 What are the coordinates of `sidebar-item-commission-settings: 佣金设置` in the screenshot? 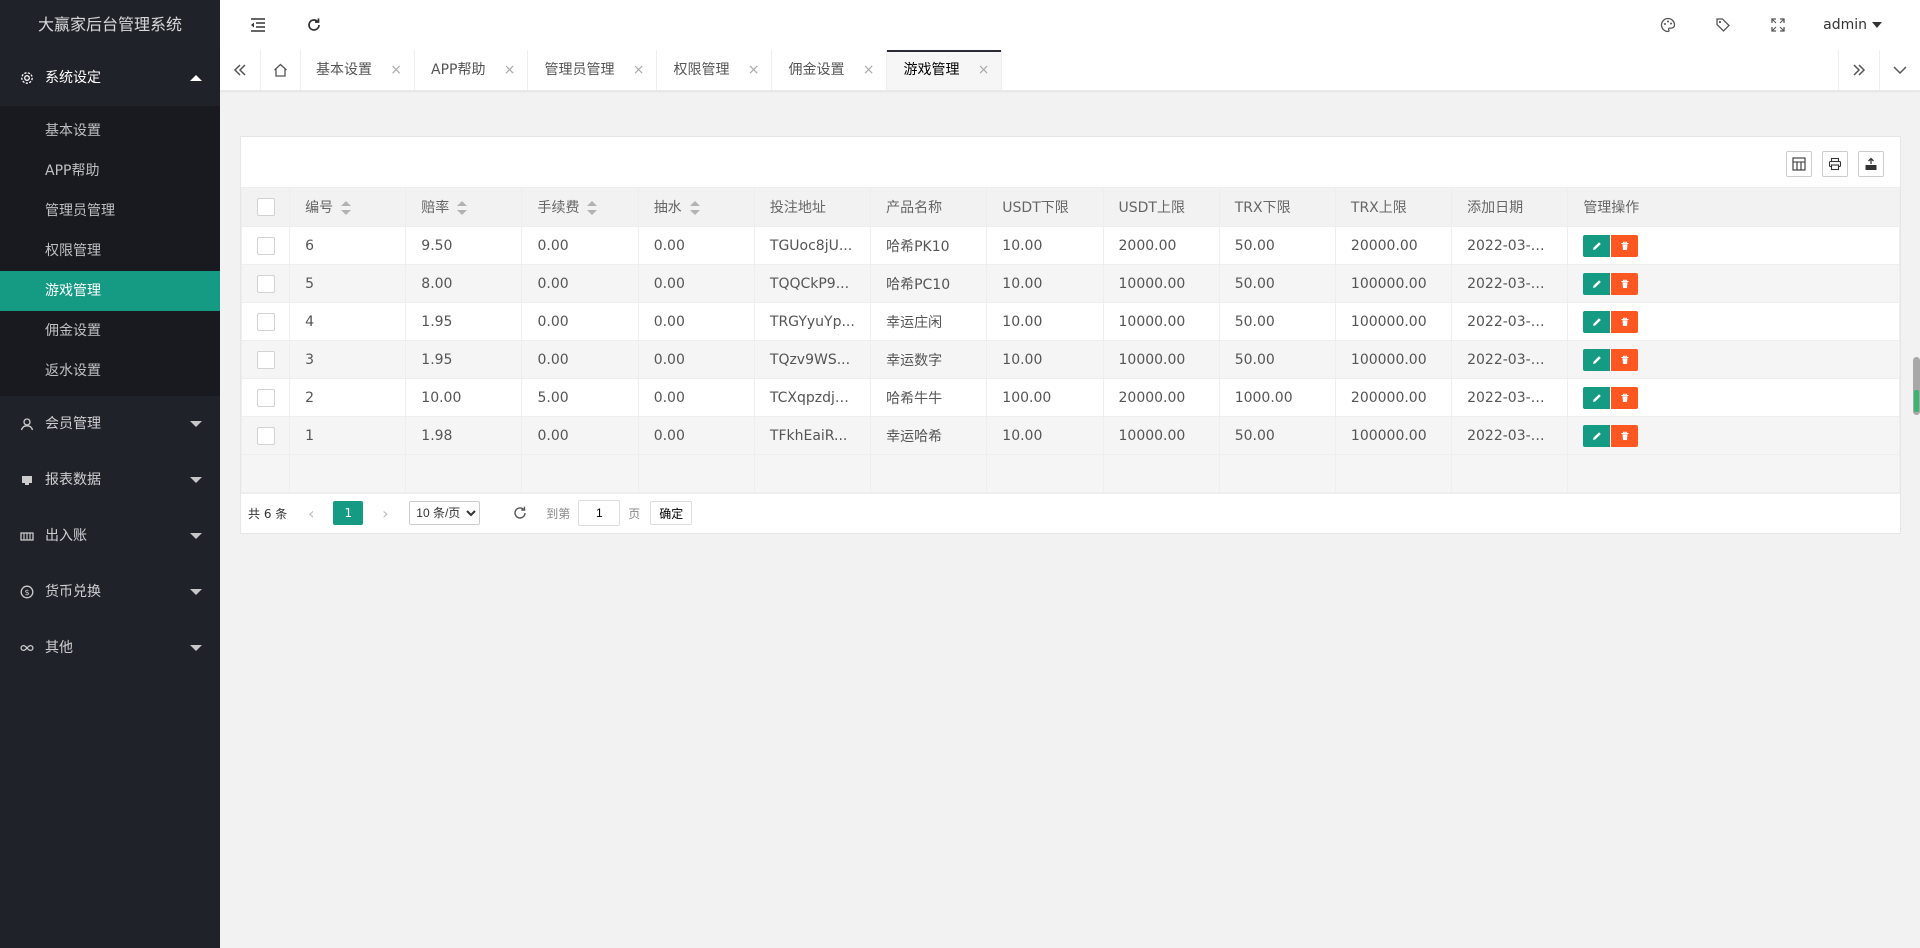 It's located at (110, 331).